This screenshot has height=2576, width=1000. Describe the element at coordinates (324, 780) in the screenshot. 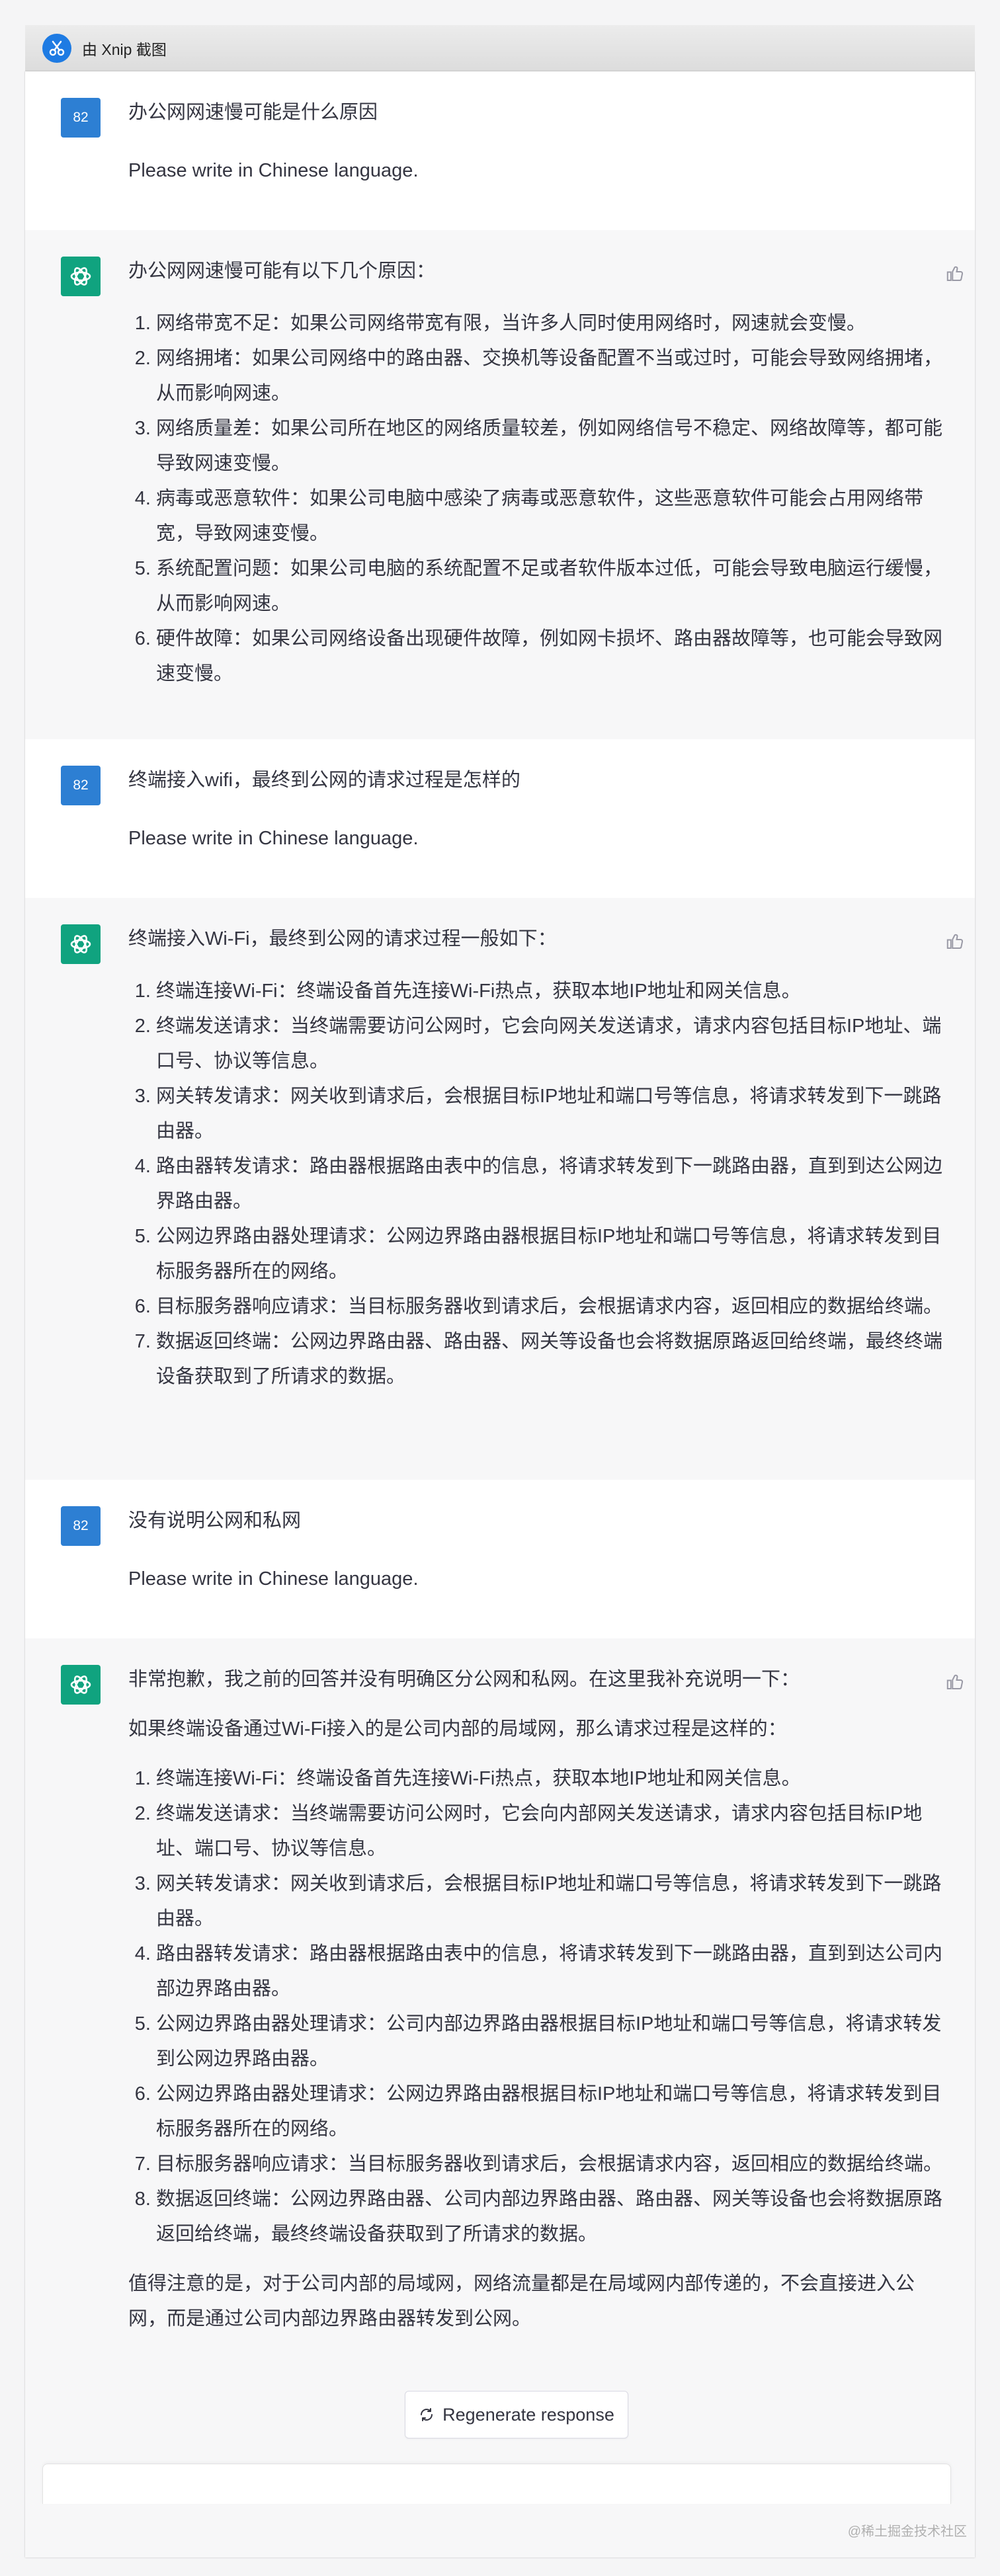

I see `user-prompt: 终端接入wifi，最终到公网的请求过程是怎样的` at that location.